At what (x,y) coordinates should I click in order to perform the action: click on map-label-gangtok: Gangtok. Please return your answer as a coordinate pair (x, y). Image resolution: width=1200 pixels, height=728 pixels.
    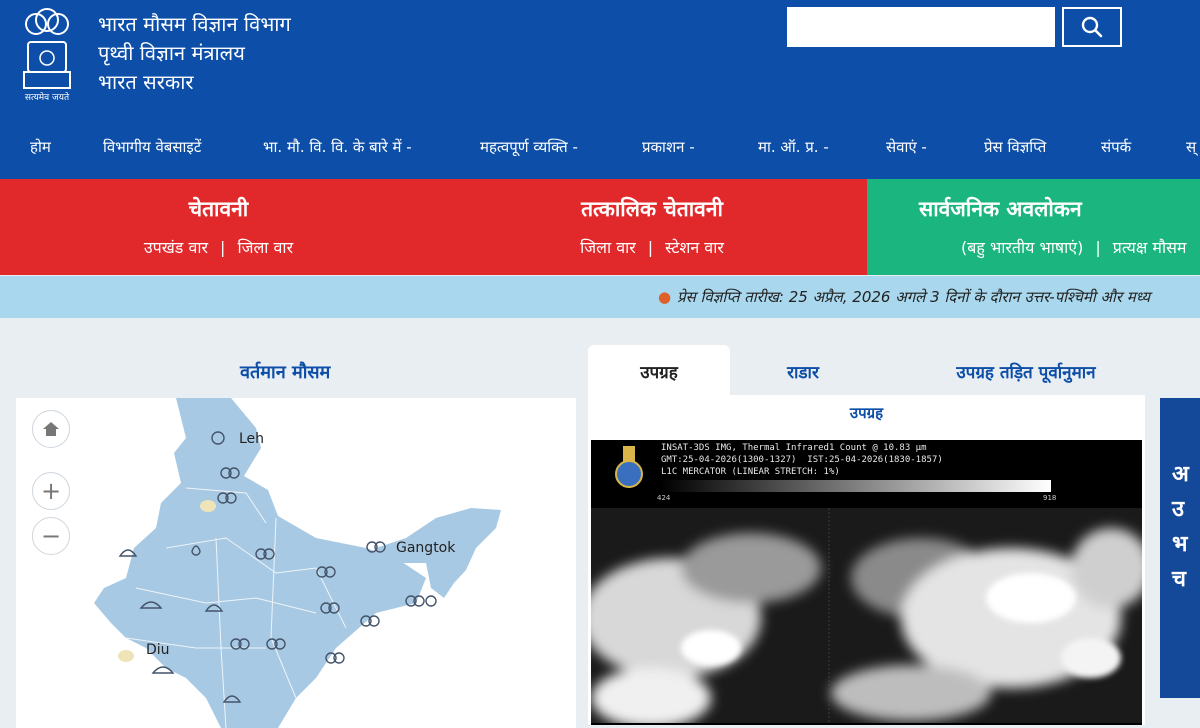
    Looking at the image, I should click on (426, 548).